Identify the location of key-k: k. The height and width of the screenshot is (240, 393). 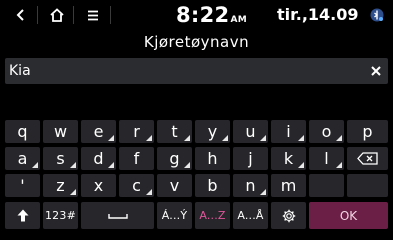
(288, 158).